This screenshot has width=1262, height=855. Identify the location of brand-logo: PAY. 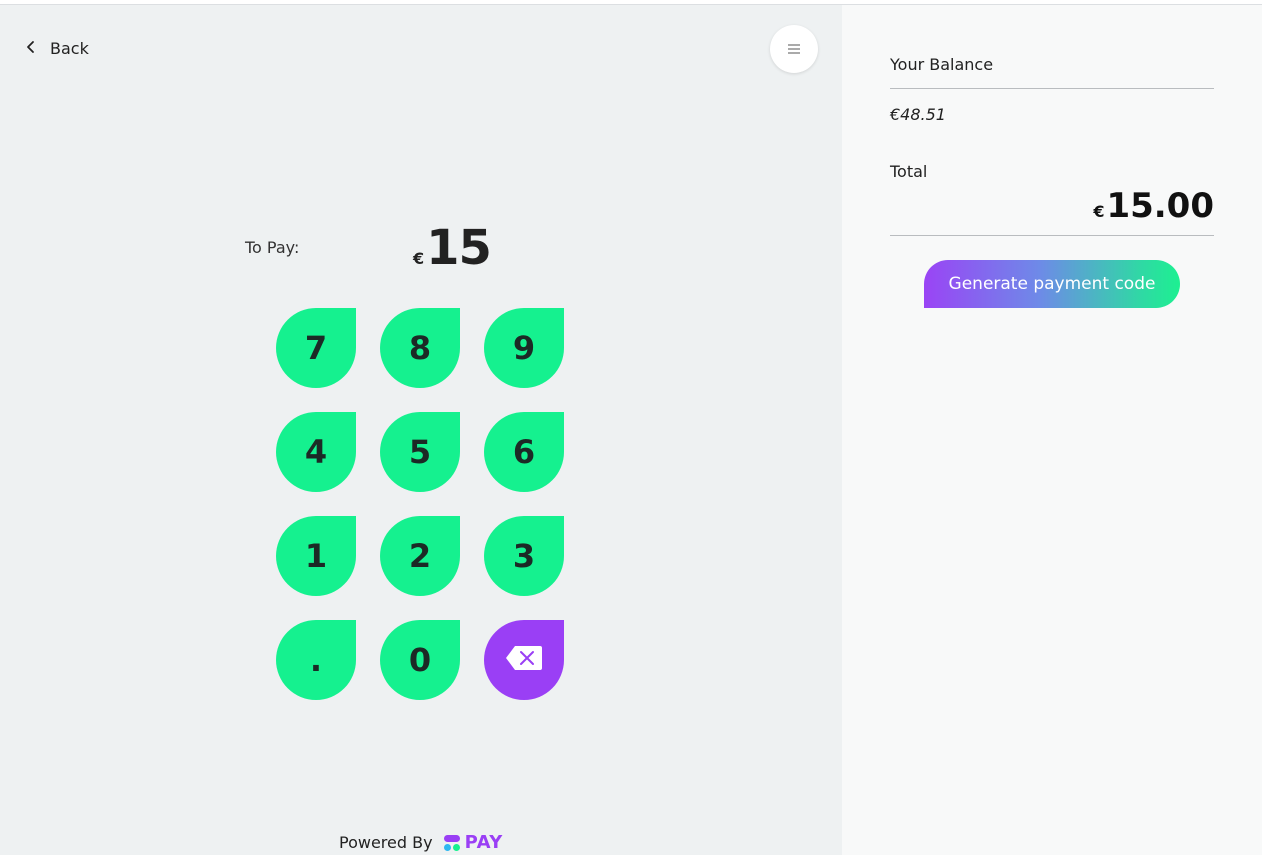
(473, 842).